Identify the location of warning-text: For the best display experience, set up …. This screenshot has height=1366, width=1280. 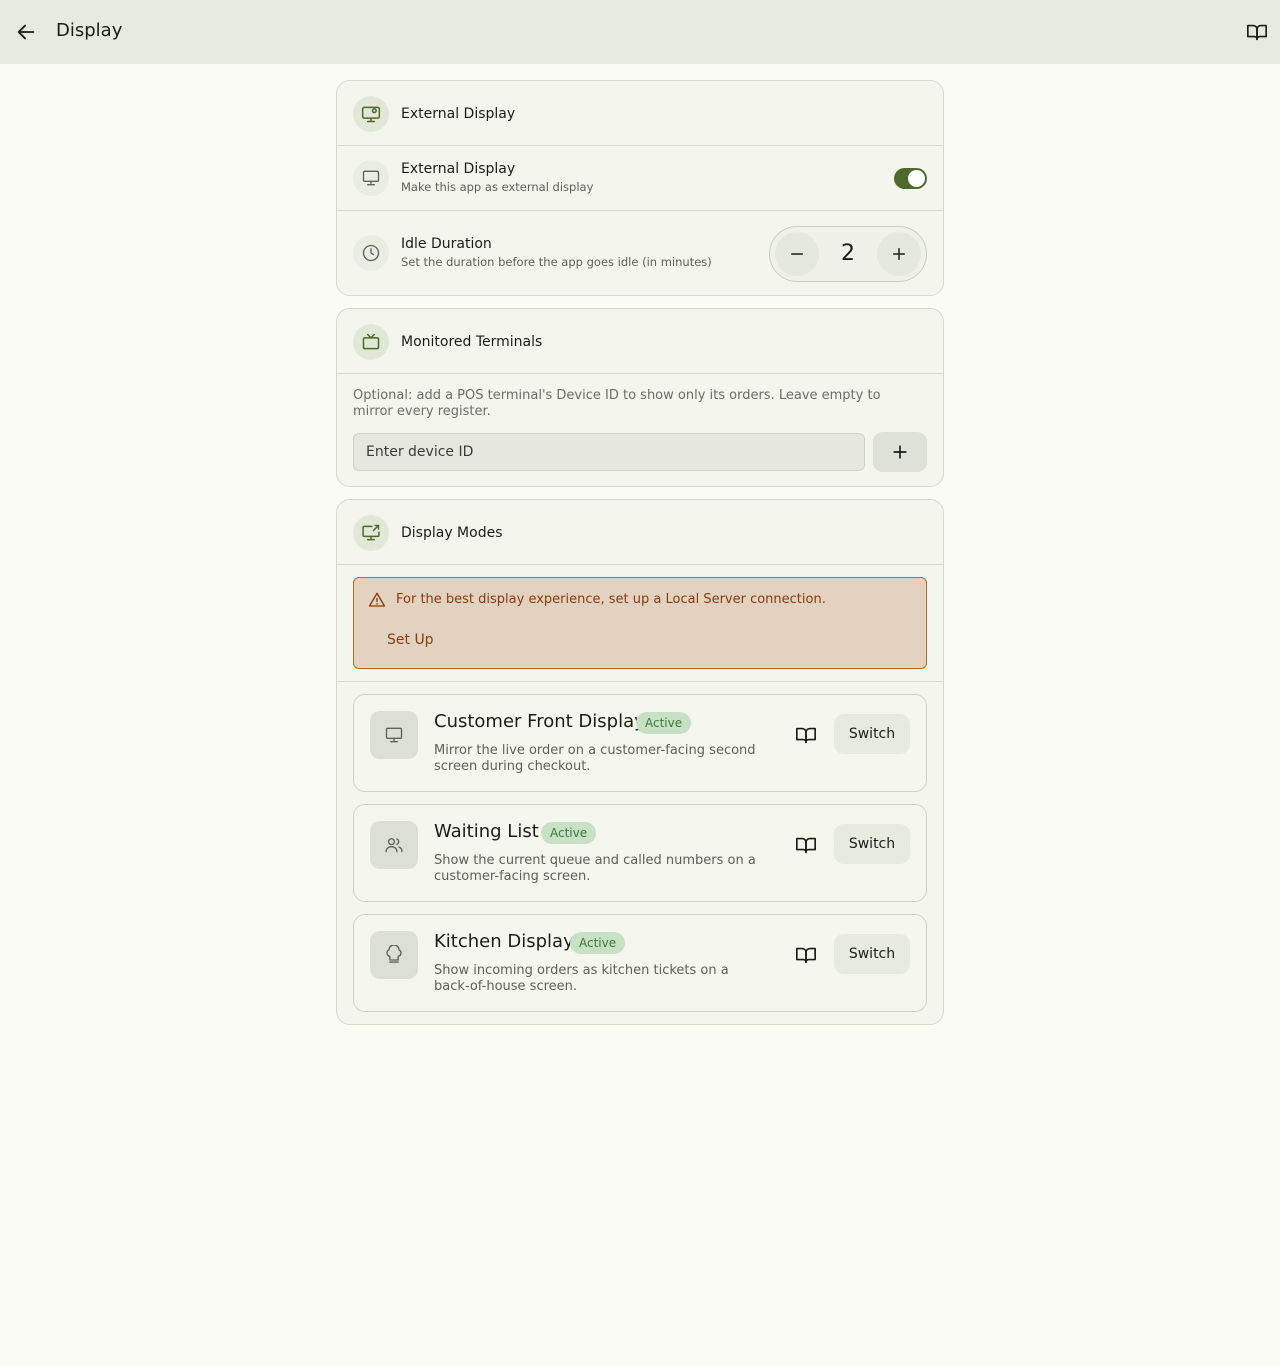
(611, 599).